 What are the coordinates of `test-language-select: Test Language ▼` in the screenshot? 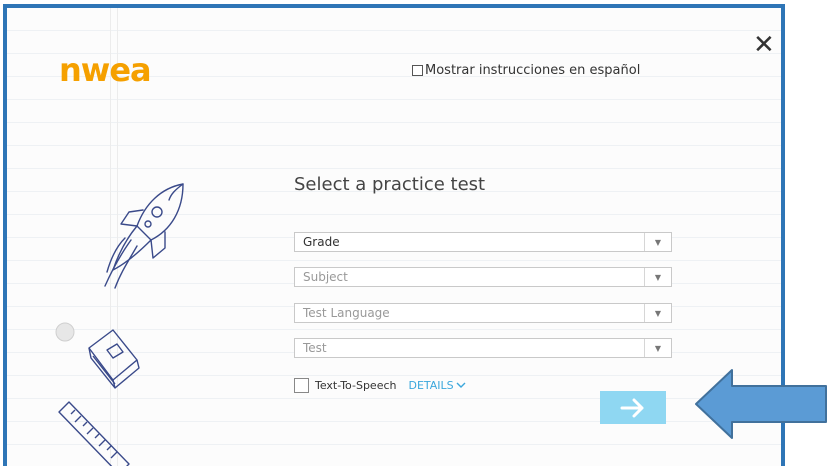 It's located at (483, 313).